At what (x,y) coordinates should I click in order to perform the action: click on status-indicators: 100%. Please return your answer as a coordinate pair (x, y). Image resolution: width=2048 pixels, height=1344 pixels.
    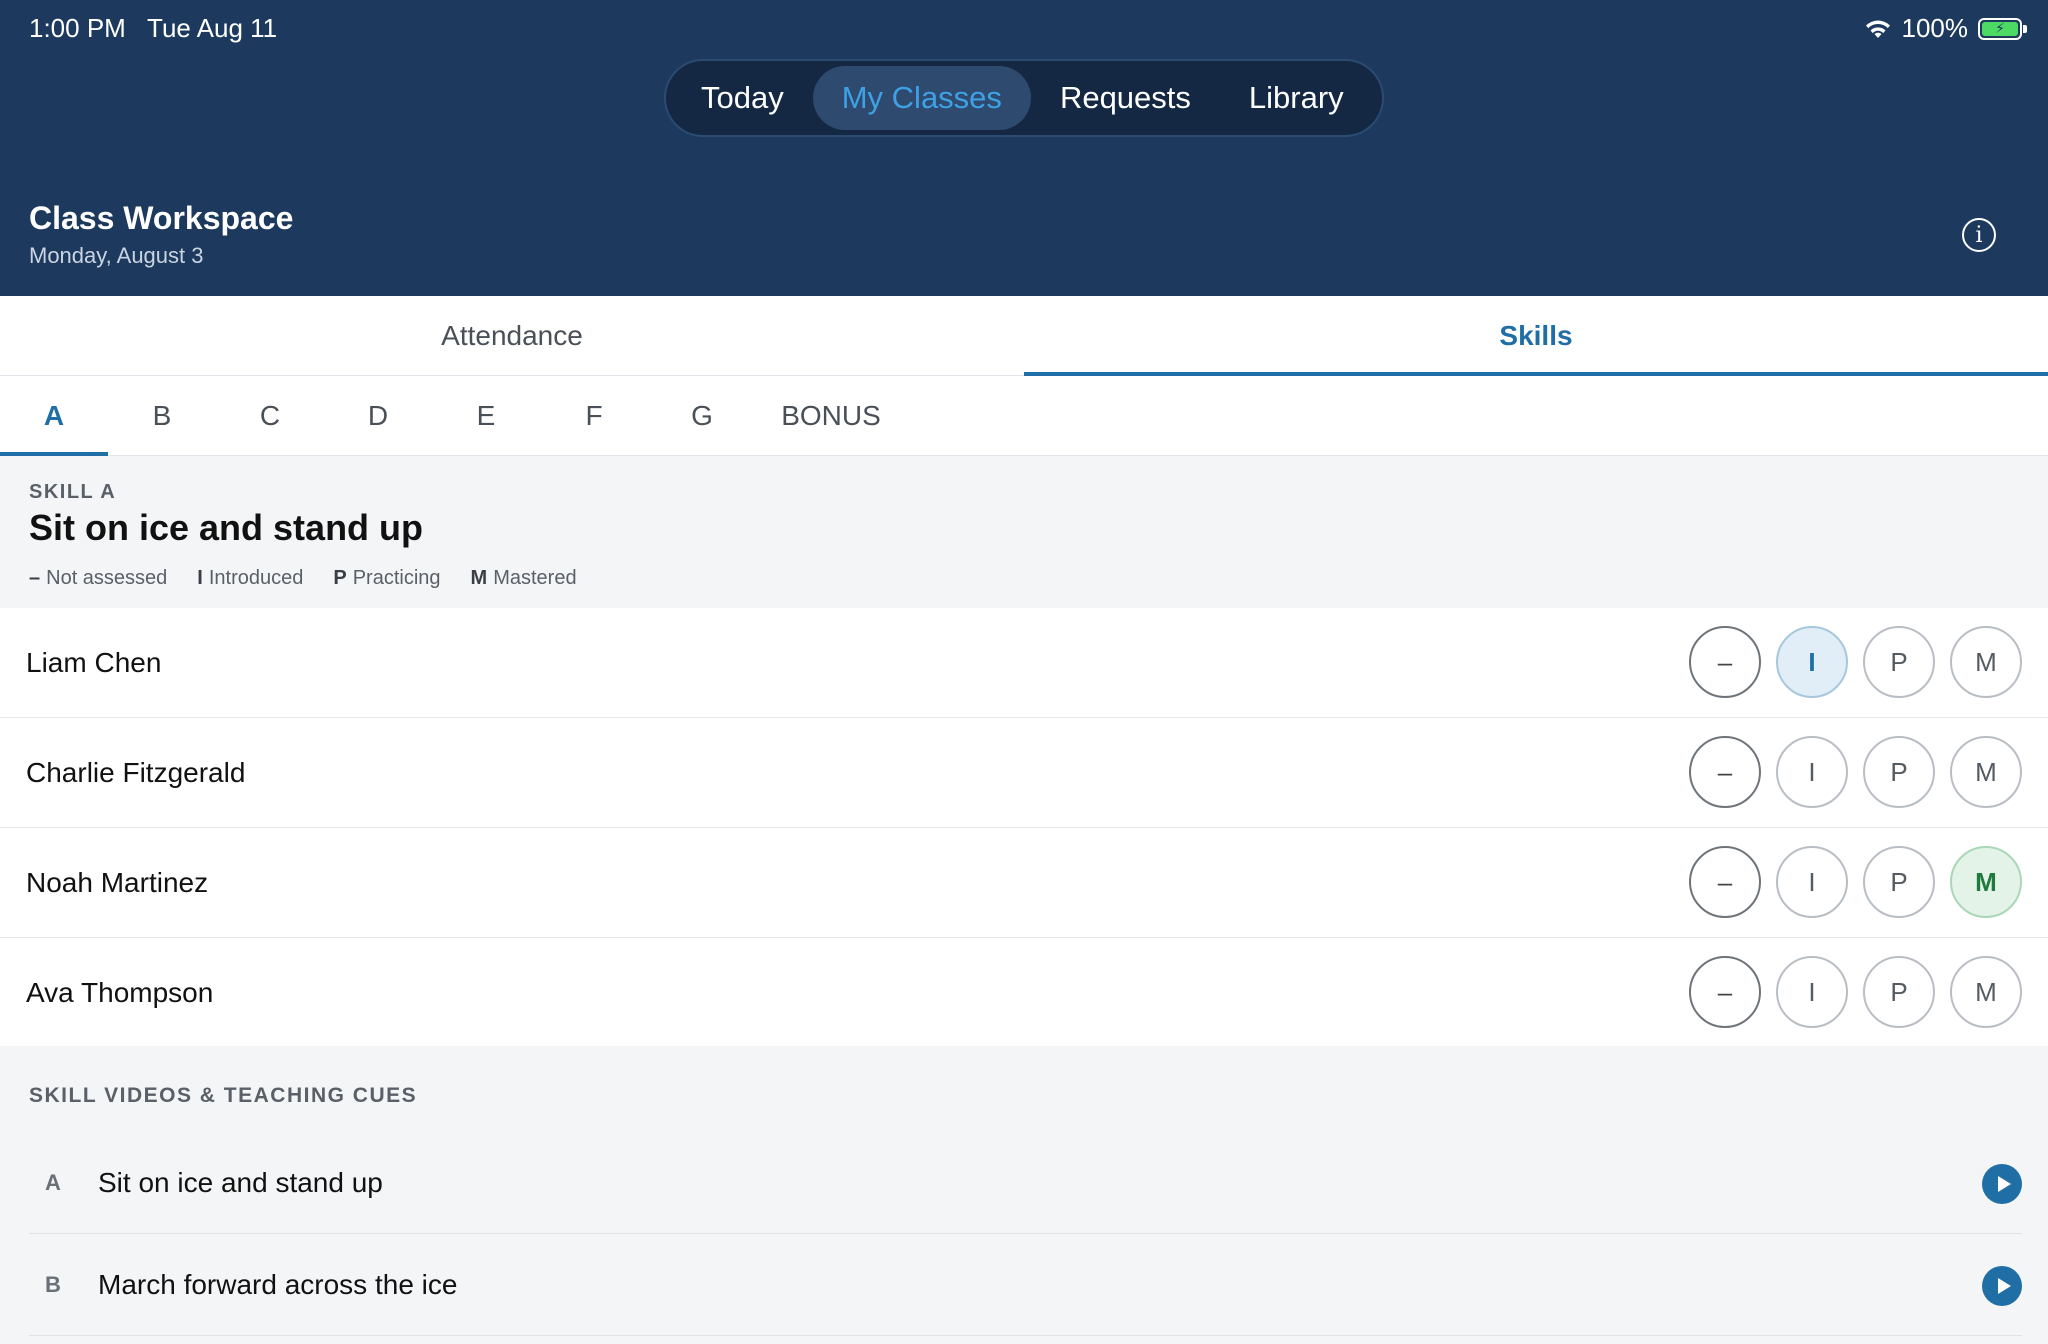
    Looking at the image, I should click on (1945, 28).